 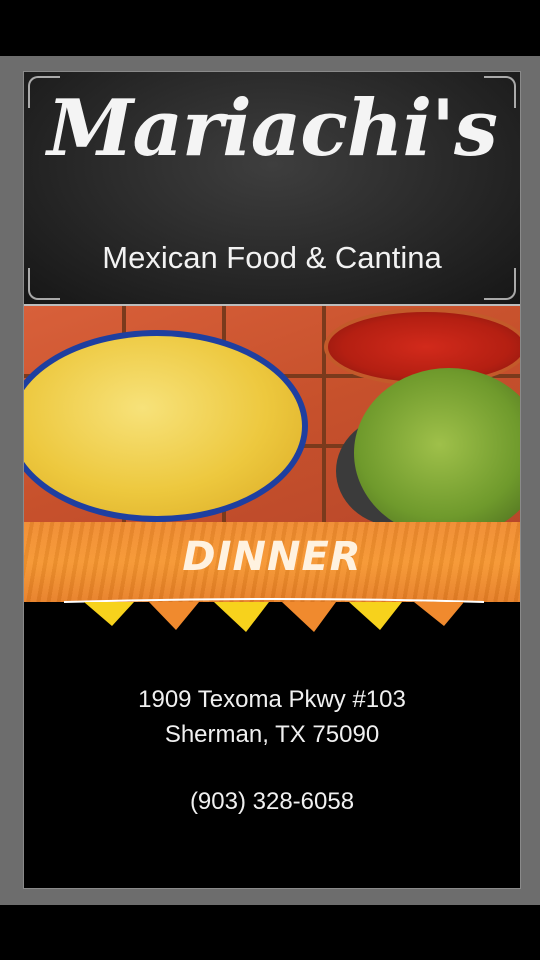 What do you see at coordinates (272, 801) in the screenshot?
I see `phone-number: (903) 328-6058` at bounding box center [272, 801].